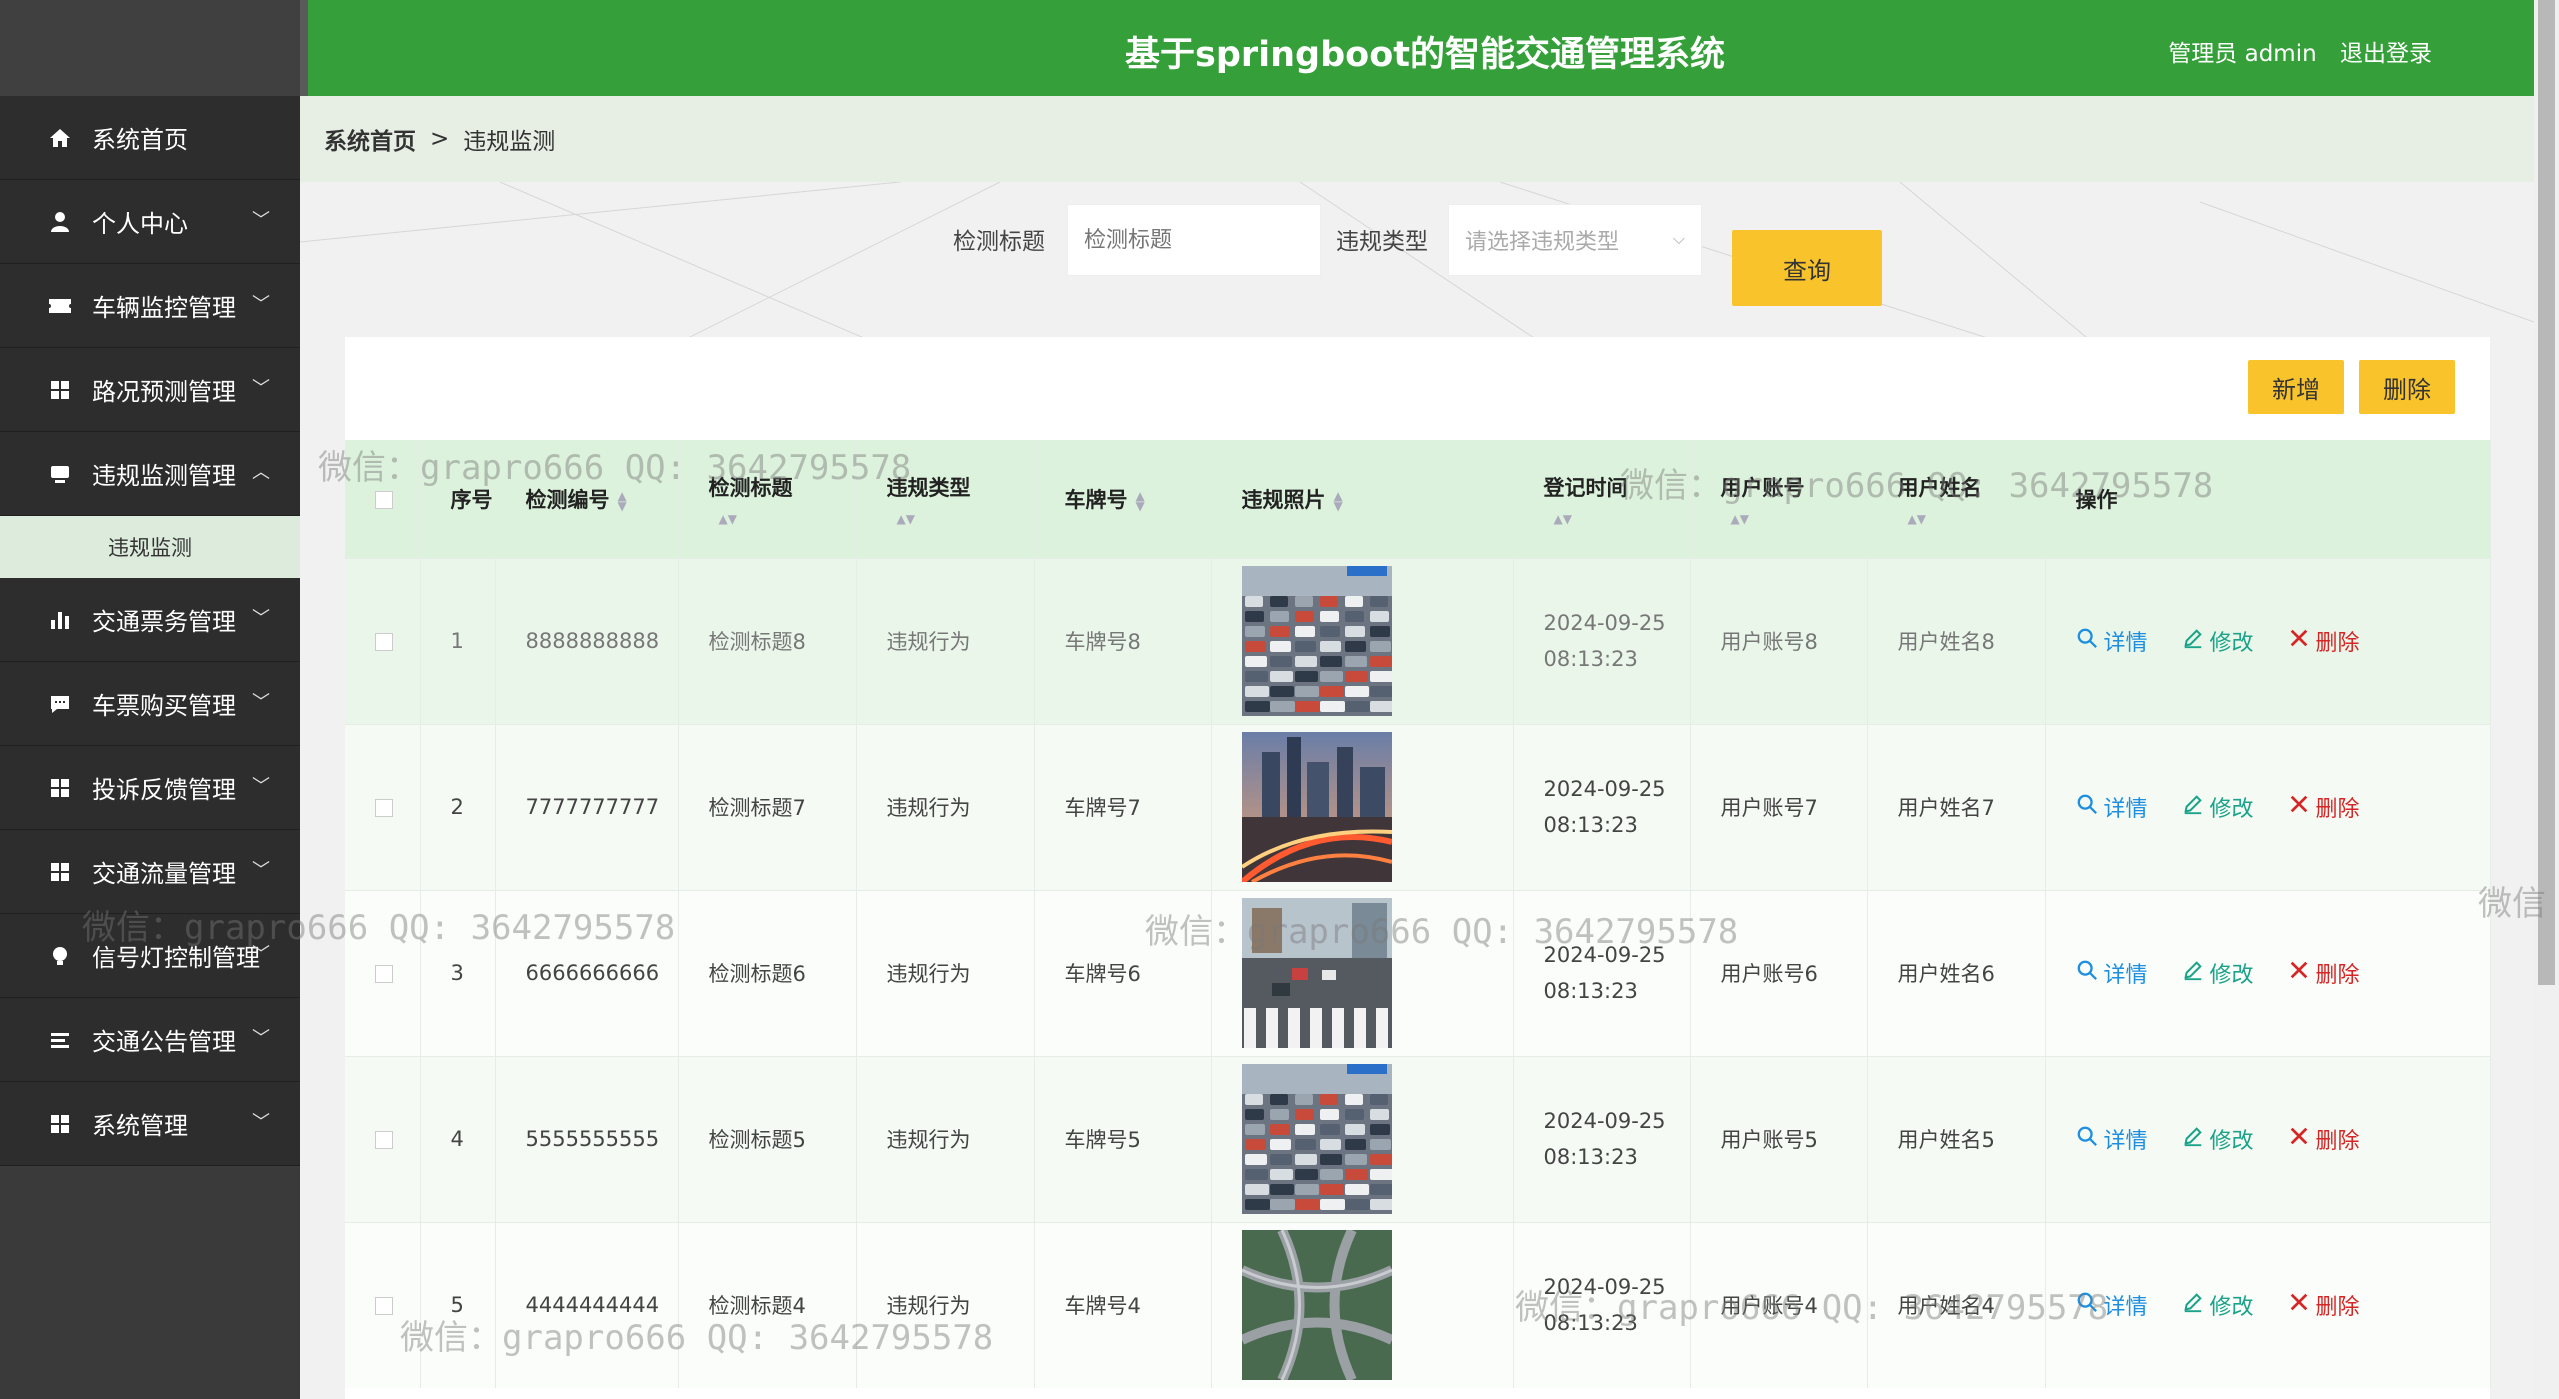 Image resolution: width=2559 pixels, height=1399 pixels. What do you see at coordinates (1602, 499) in the screenshot?
I see `header-time: 登记时间 ▲▼` at bounding box center [1602, 499].